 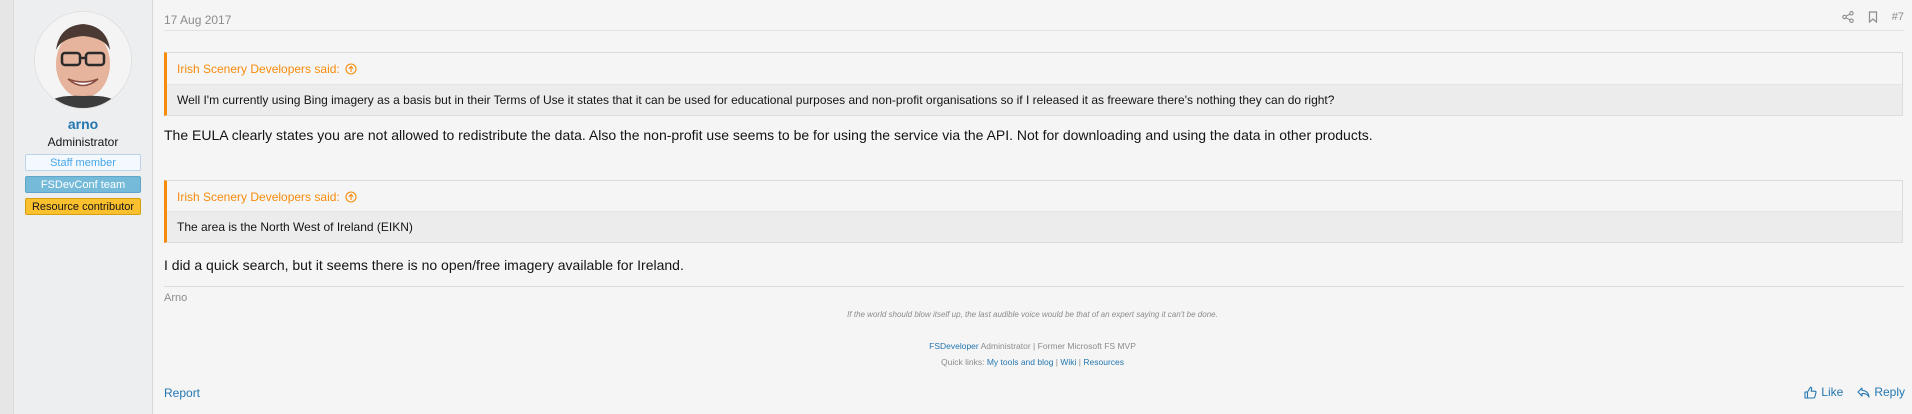 I want to click on fsdevconf-team-badge: FSDevConf team, so click(x=83, y=184).